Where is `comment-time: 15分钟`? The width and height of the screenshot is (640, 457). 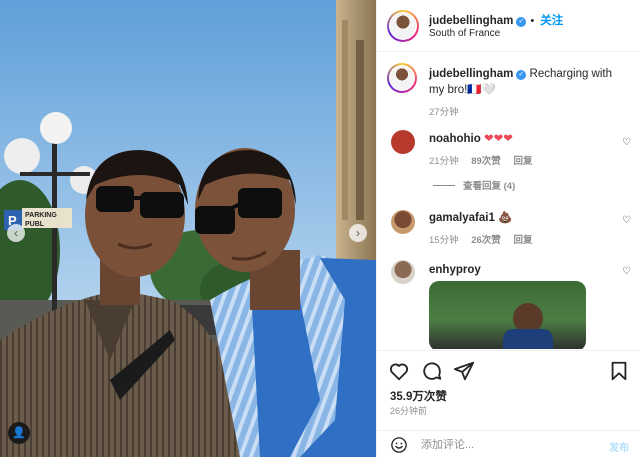
comment-time: 15分钟 is located at coordinates (444, 240).